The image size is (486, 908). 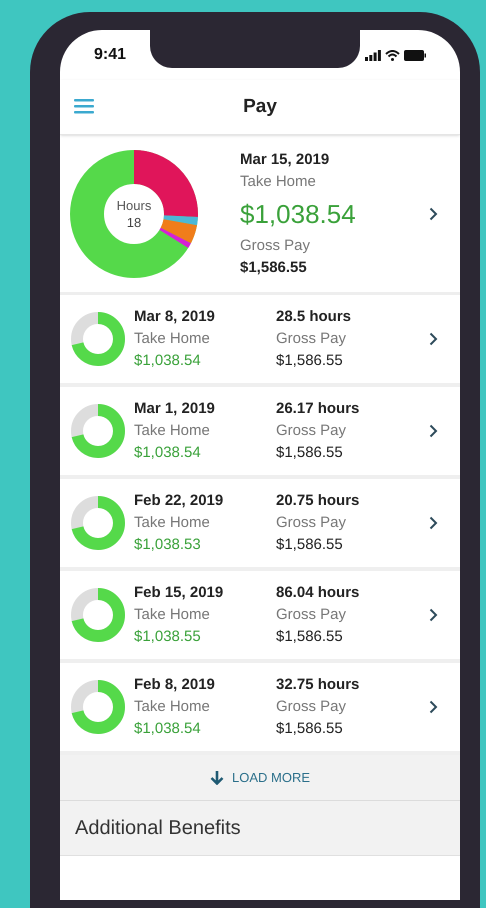 I want to click on battery-icon, so click(x=415, y=55).